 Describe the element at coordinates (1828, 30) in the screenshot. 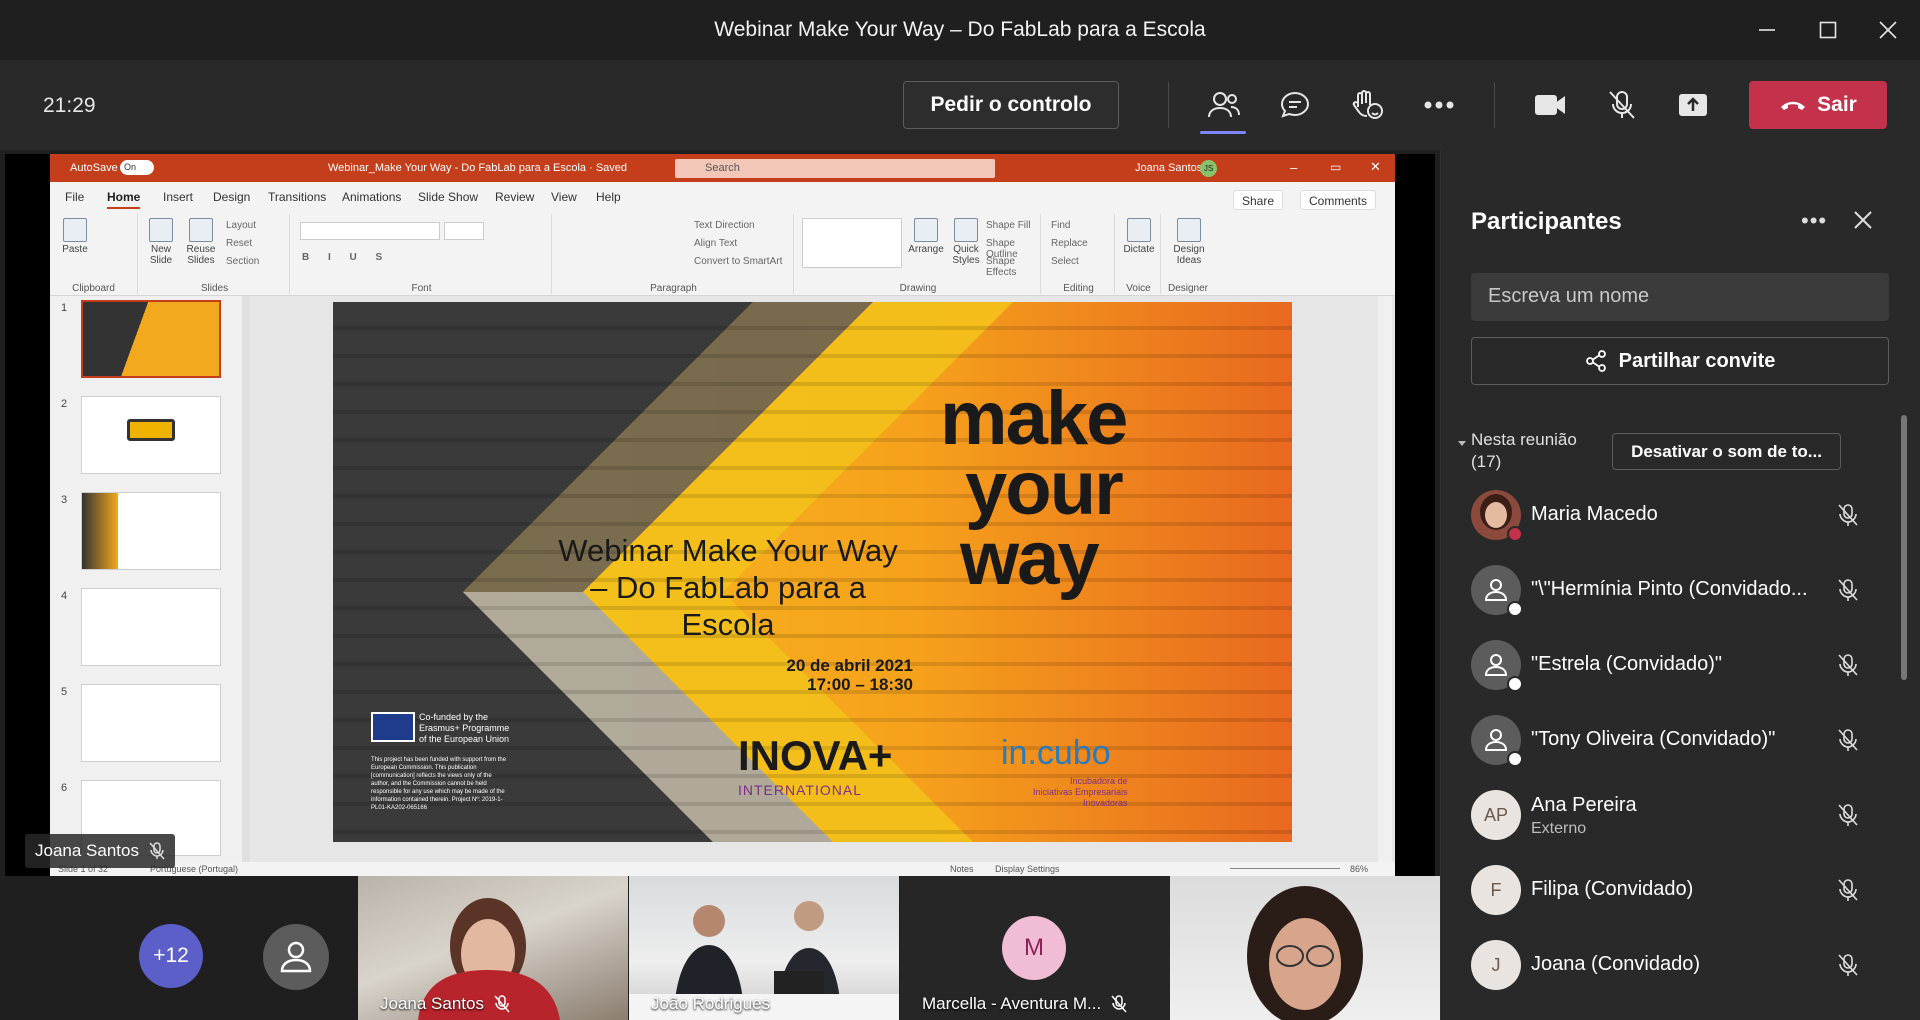

I see `maximize-button` at that location.